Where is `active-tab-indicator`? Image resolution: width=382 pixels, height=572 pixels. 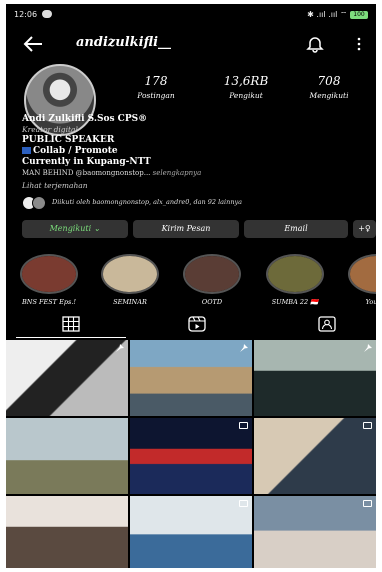 active-tab-indicator is located at coordinates (71, 337).